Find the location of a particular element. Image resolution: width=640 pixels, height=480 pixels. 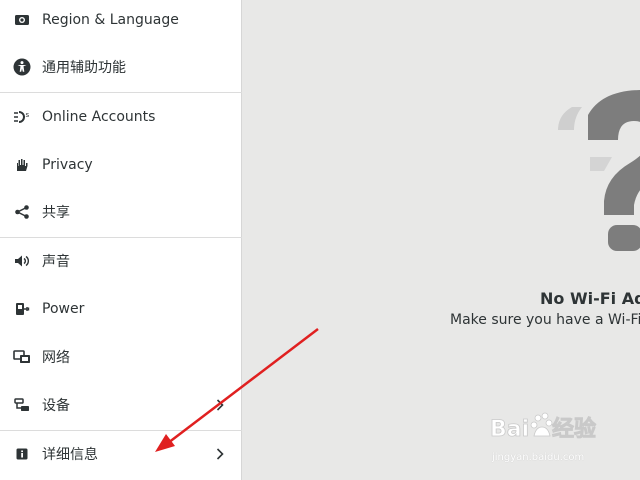

share-icon is located at coordinates (22, 212).